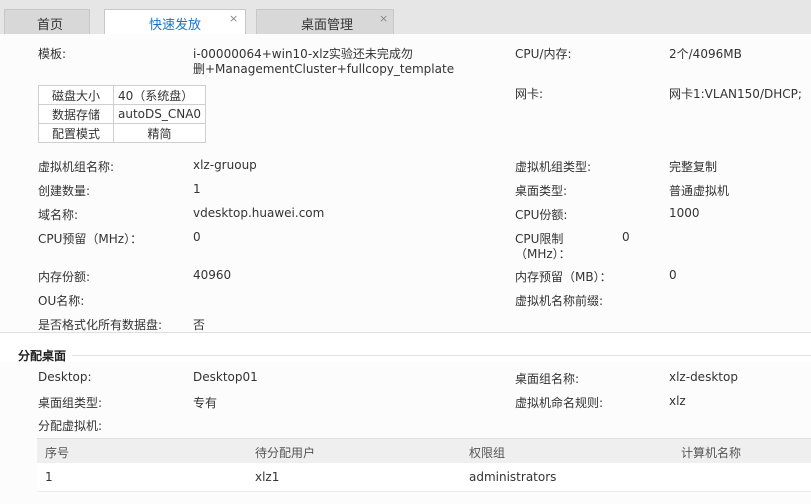 The height and width of the screenshot is (504, 811). I want to click on cell-index: 1, so click(49, 477).